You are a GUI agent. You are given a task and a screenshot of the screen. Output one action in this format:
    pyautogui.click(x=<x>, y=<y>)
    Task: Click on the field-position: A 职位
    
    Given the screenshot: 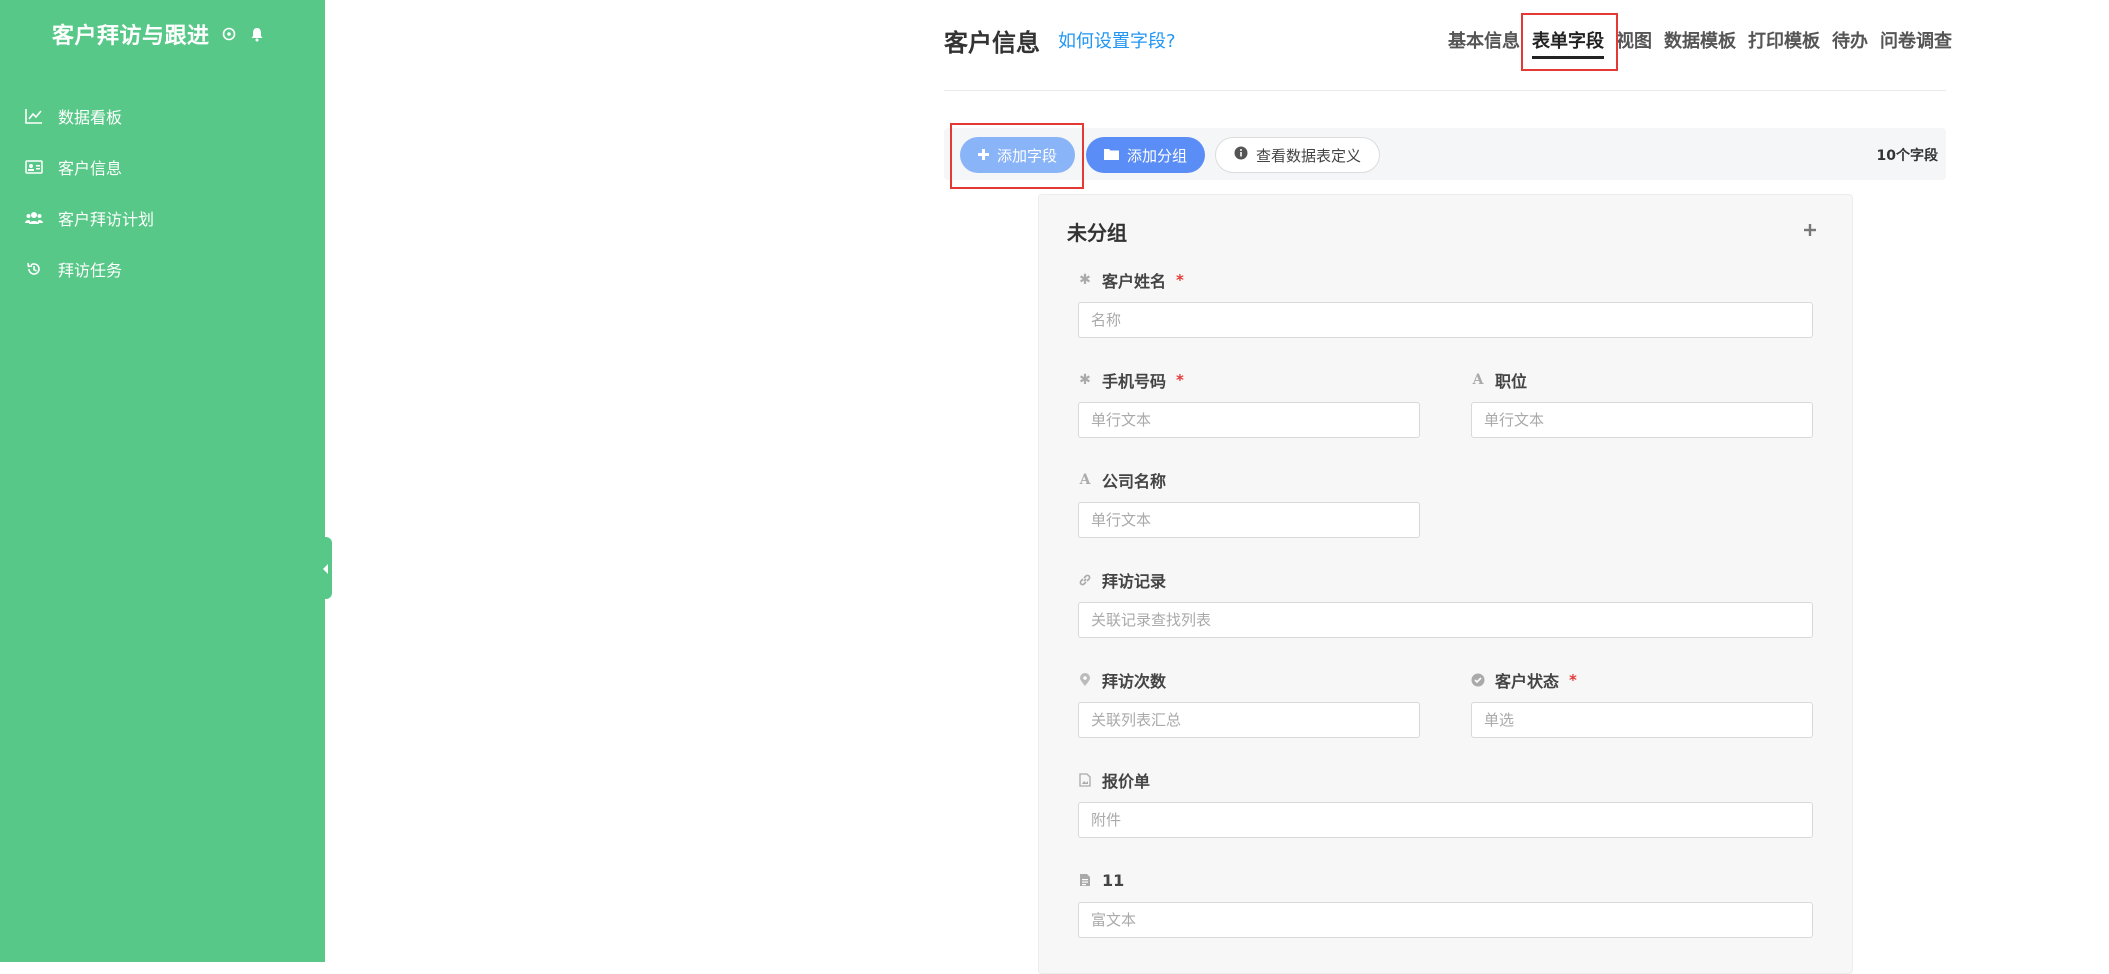 What is the action you would take?
    pyautogui.click(x=1642, y=403)
    